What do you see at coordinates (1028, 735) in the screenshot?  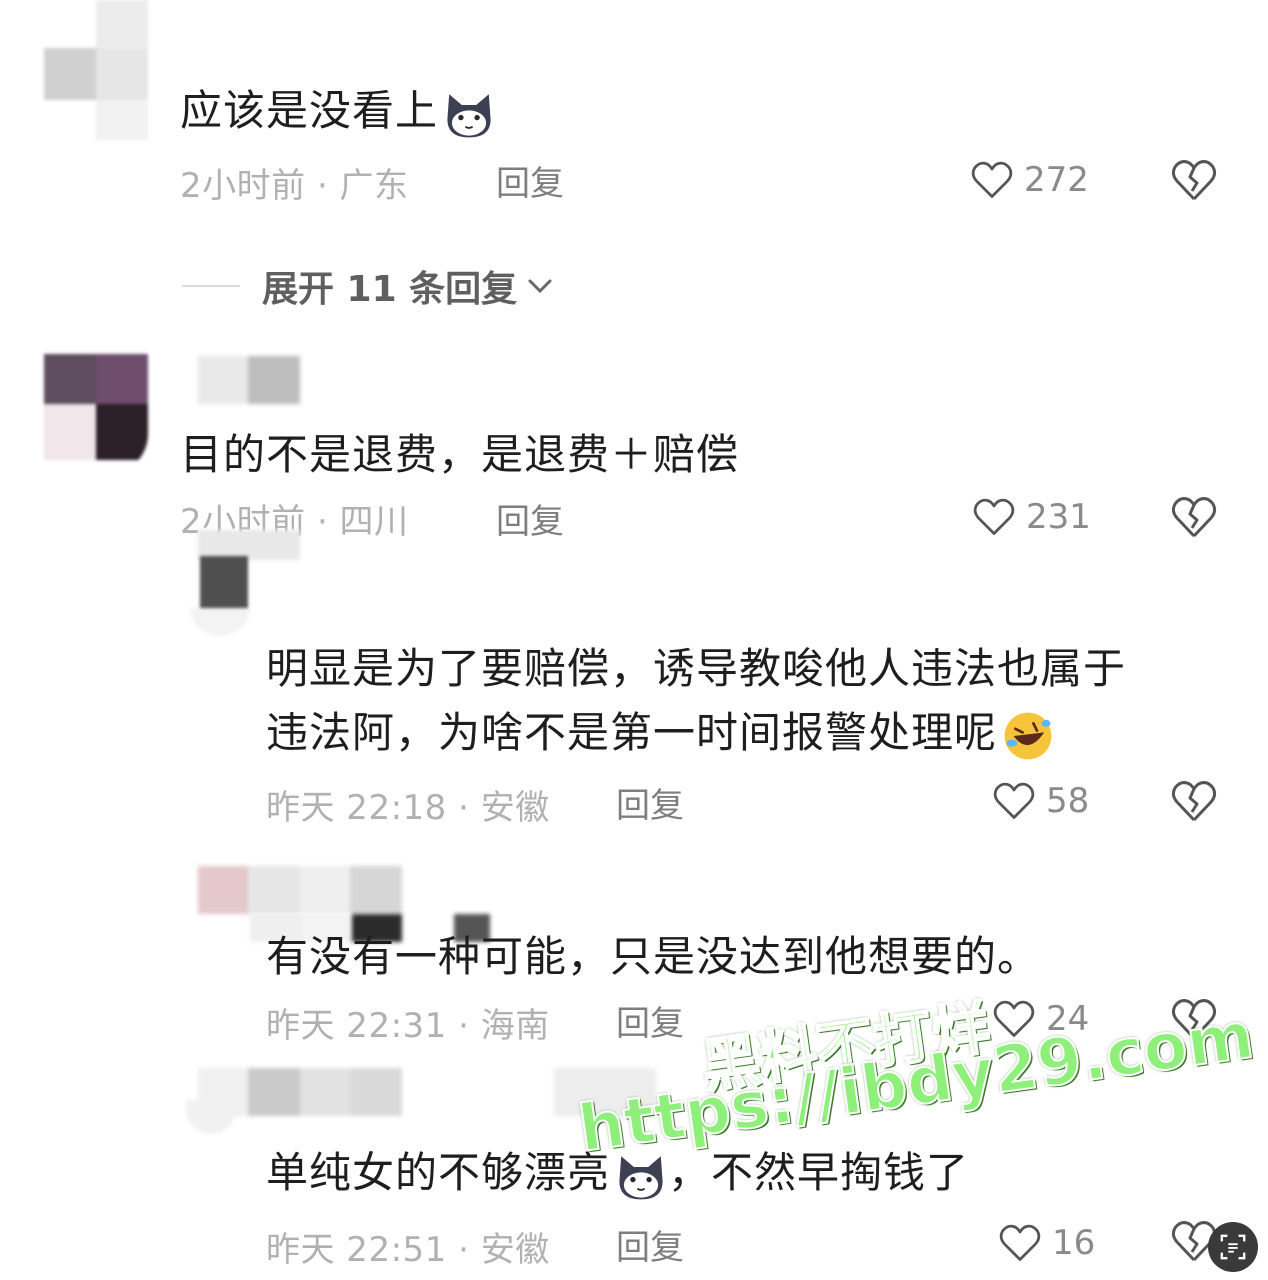 I see `rolling-laughing-icon` at bounding box center [1028, 735].